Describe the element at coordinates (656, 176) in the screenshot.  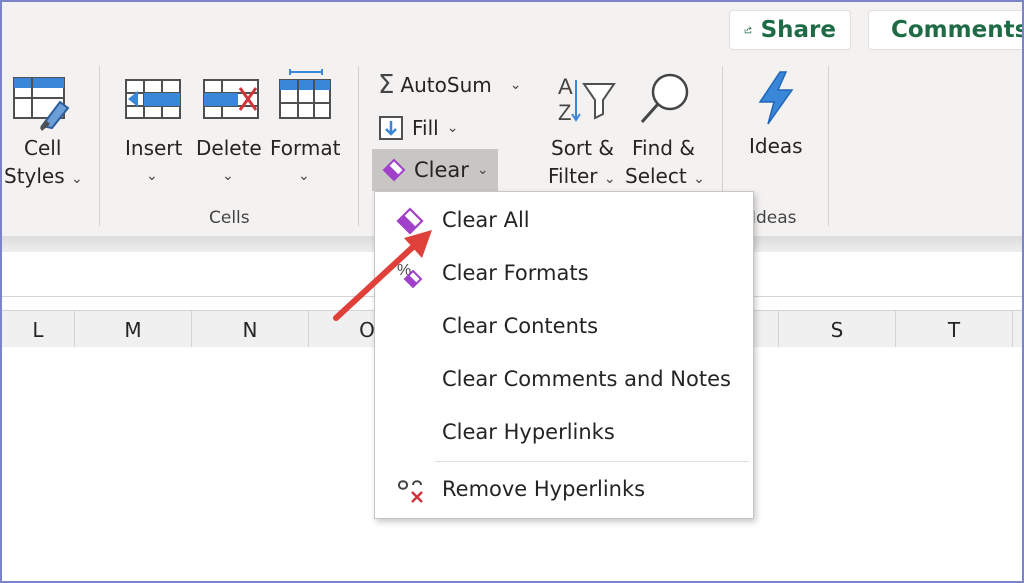
I see `find-select-label-text: Select` at that location.